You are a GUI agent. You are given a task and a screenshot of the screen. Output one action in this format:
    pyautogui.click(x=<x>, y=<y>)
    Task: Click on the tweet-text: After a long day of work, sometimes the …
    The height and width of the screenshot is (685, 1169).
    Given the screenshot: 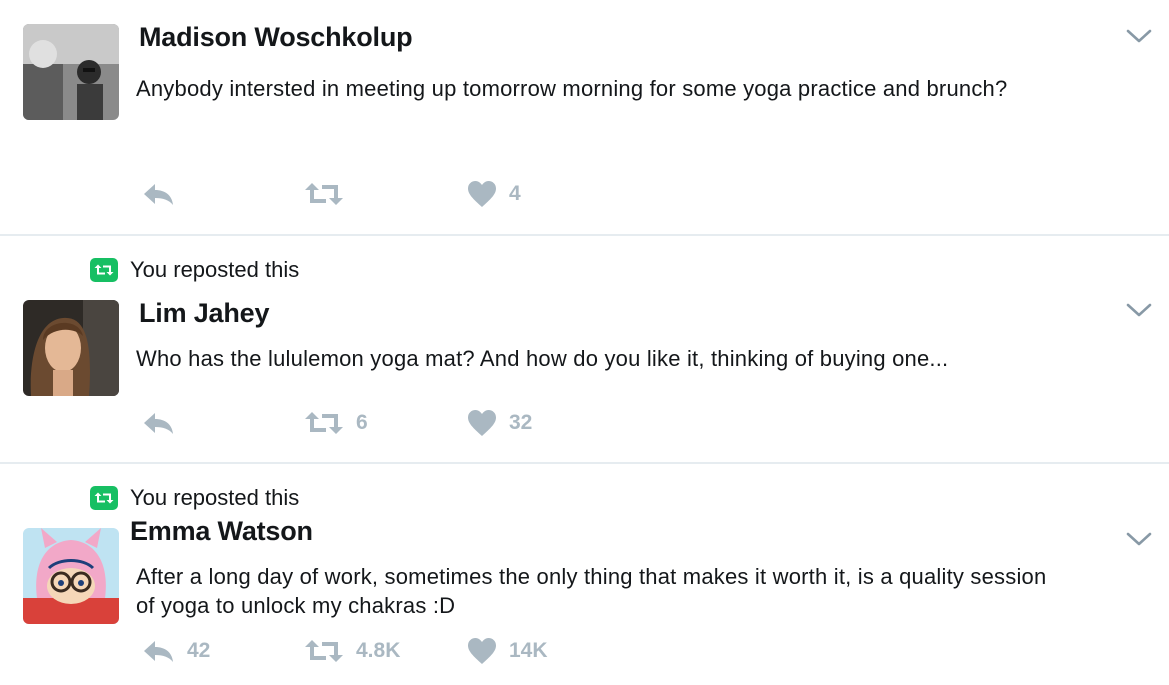 What is the action you would take?
    pyautogui.click(x=591, y=591)
    